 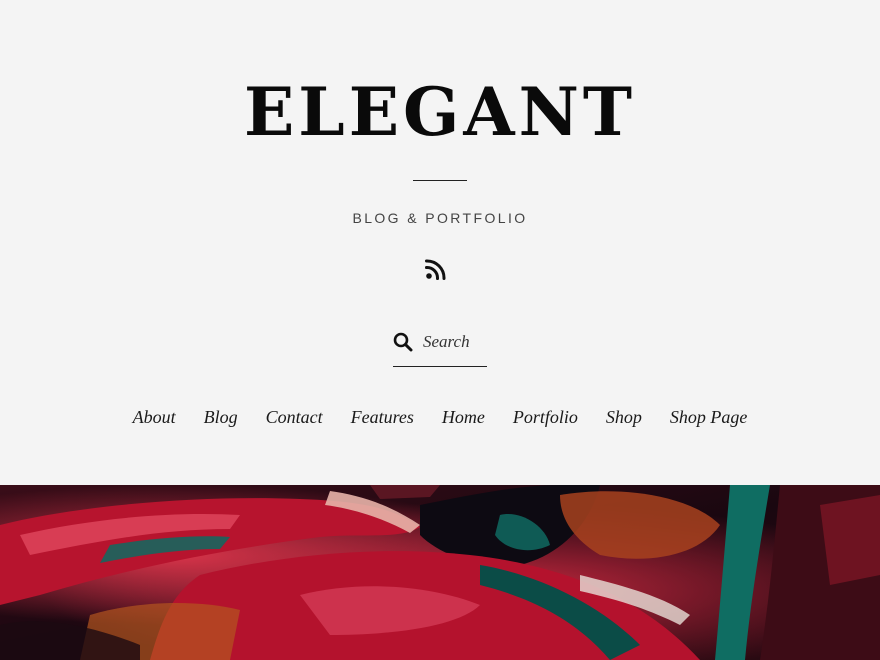 What do you see at coordinates (545, 417) in the screenshot?
I see `nav-item-portfolio: Portfolio` at bounding box center [545, 417].